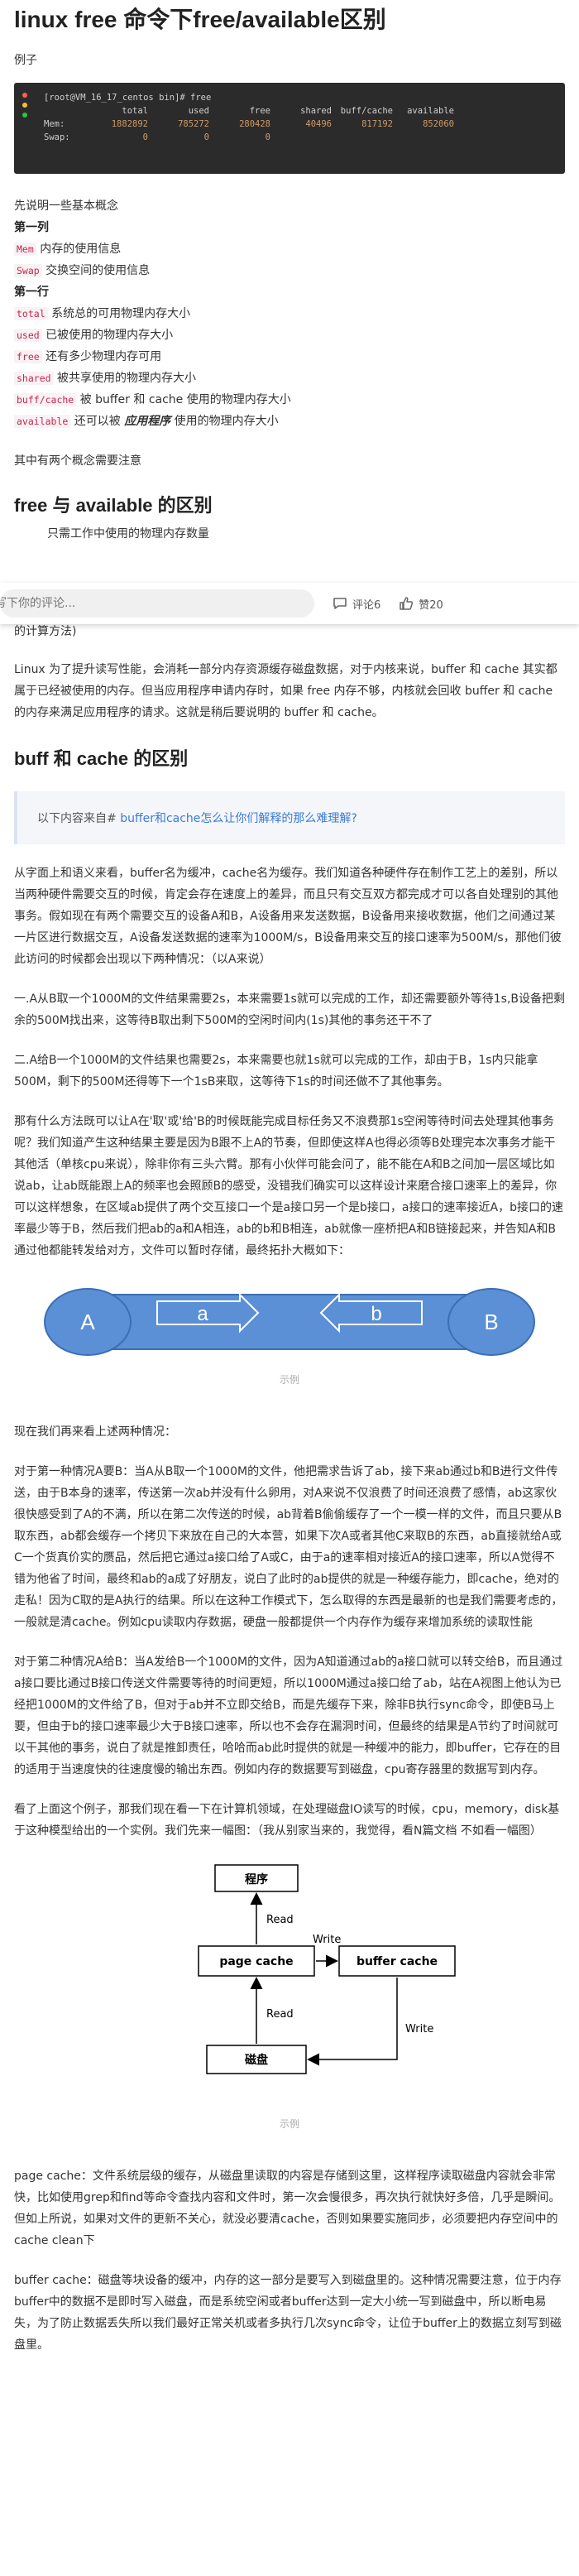  Describe the element at coordinates (289, 1322) in the screenshot. I see `diagram-a-ab-b: A a b B` at that location.